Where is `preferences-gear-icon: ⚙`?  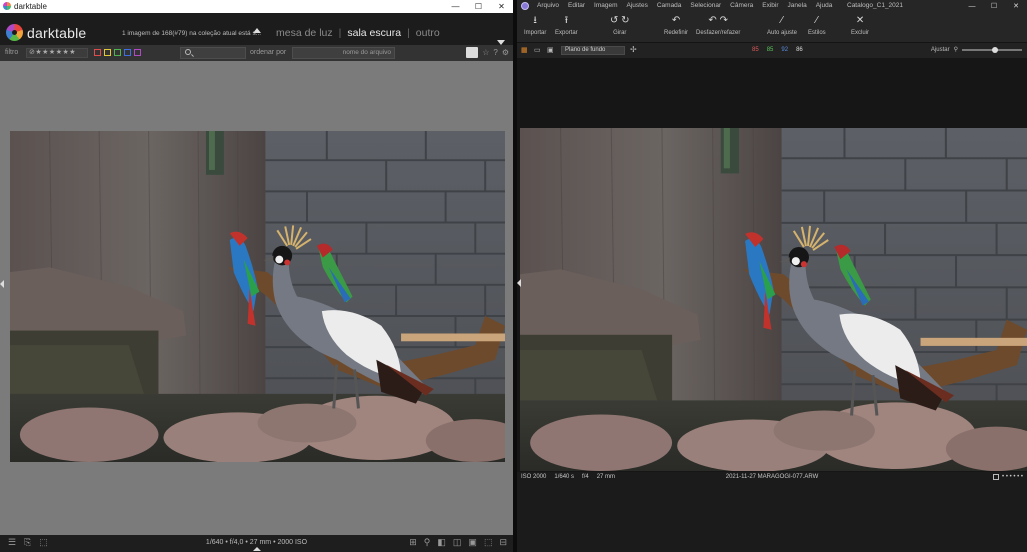 preferences-gear-icon: ⚙ is located at coordinates (505, 52).